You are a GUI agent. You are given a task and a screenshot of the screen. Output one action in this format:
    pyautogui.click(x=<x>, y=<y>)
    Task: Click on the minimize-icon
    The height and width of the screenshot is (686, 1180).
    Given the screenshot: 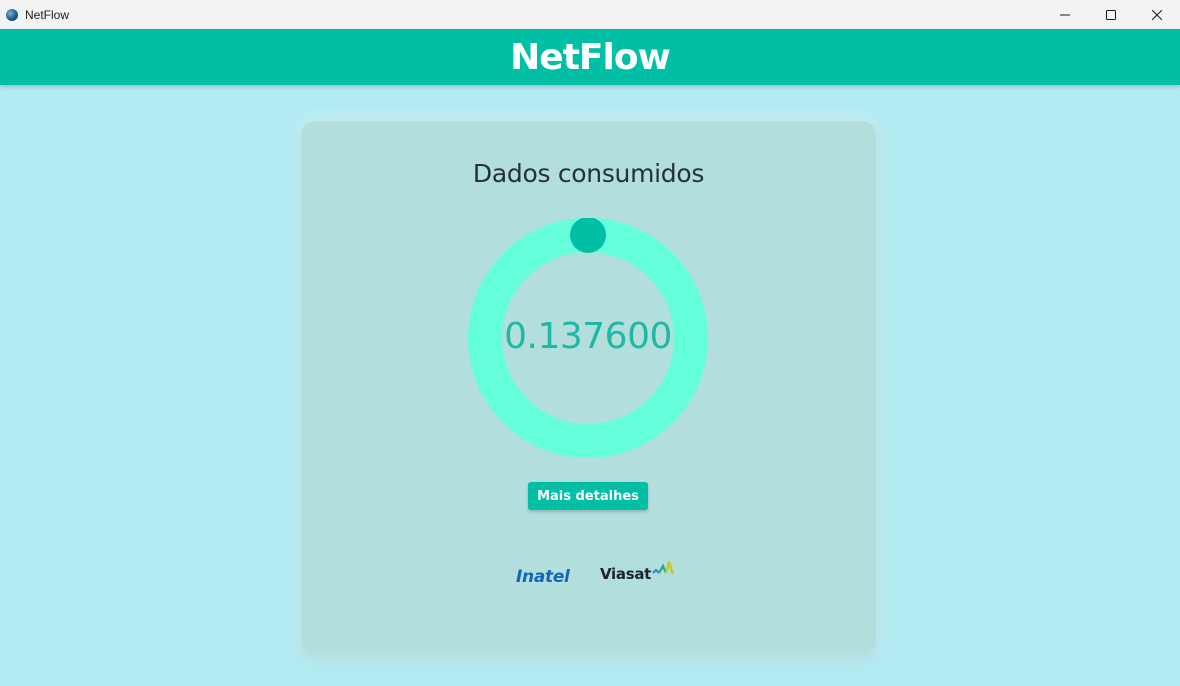 What is the action you would take?
    pyautogui.click(x=1065, y=14)
    